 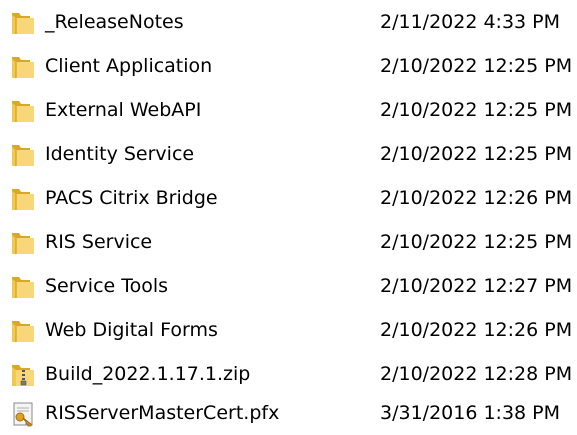 What do you see at coordinates (288, 66) in the screenshot?
I see `file-row: Client Application 2/10/2022 12:25 PM` at bounding box center [288, 66].